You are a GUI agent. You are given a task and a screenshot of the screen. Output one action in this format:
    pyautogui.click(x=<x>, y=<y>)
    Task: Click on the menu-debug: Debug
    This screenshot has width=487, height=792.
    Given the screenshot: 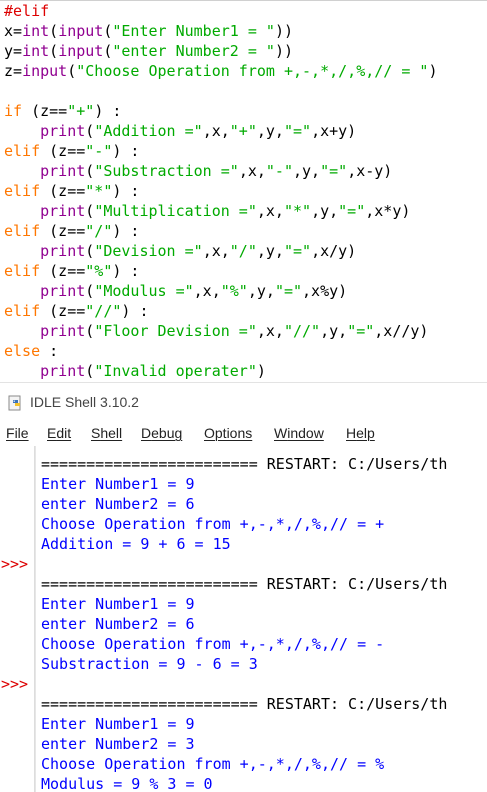 What is the action you would take?
    pyautogui.click(x=161, y=433)
    